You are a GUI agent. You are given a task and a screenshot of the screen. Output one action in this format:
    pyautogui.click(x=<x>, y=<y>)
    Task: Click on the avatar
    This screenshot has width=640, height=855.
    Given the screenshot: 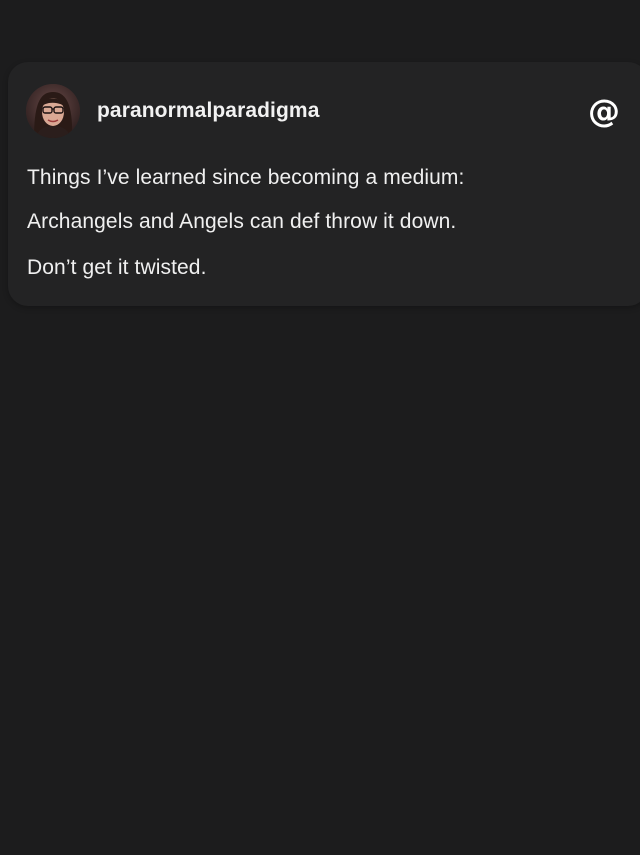 What is the action you would take?
    pyautogui.click(x=53, y=111)
    